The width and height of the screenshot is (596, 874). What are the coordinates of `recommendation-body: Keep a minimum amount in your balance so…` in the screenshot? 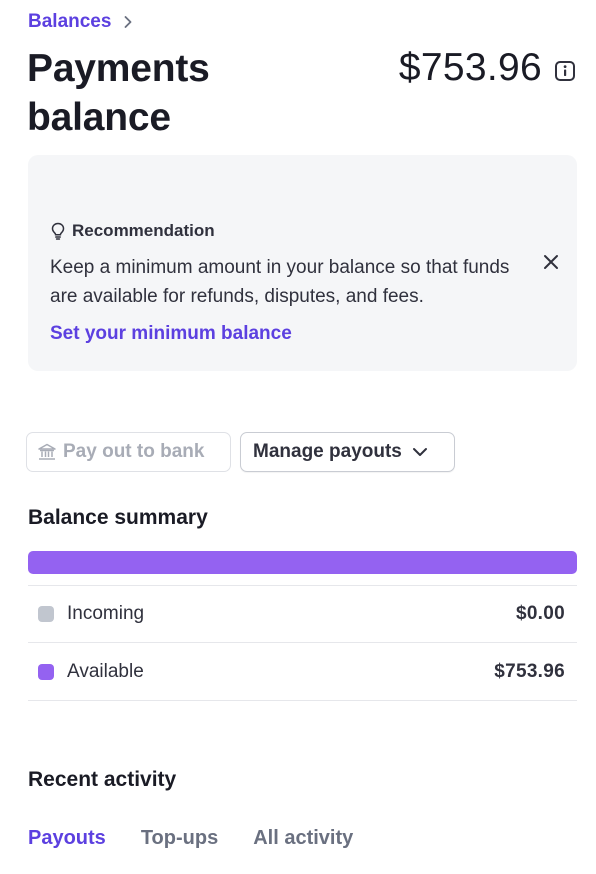 It's located at (280, 282).